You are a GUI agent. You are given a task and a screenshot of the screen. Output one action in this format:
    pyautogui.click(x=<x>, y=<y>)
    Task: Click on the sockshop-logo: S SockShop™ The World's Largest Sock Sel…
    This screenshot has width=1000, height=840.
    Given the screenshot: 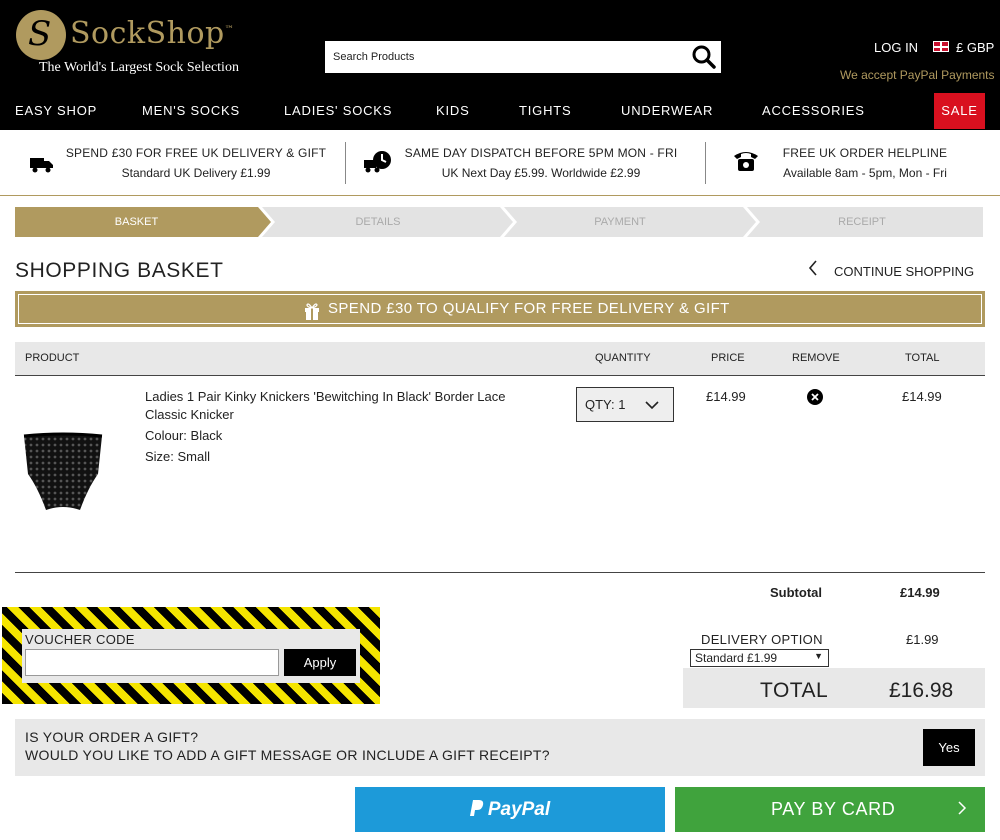 What is the action you would take?
    pyautogui.click(x=141, y=45)
    